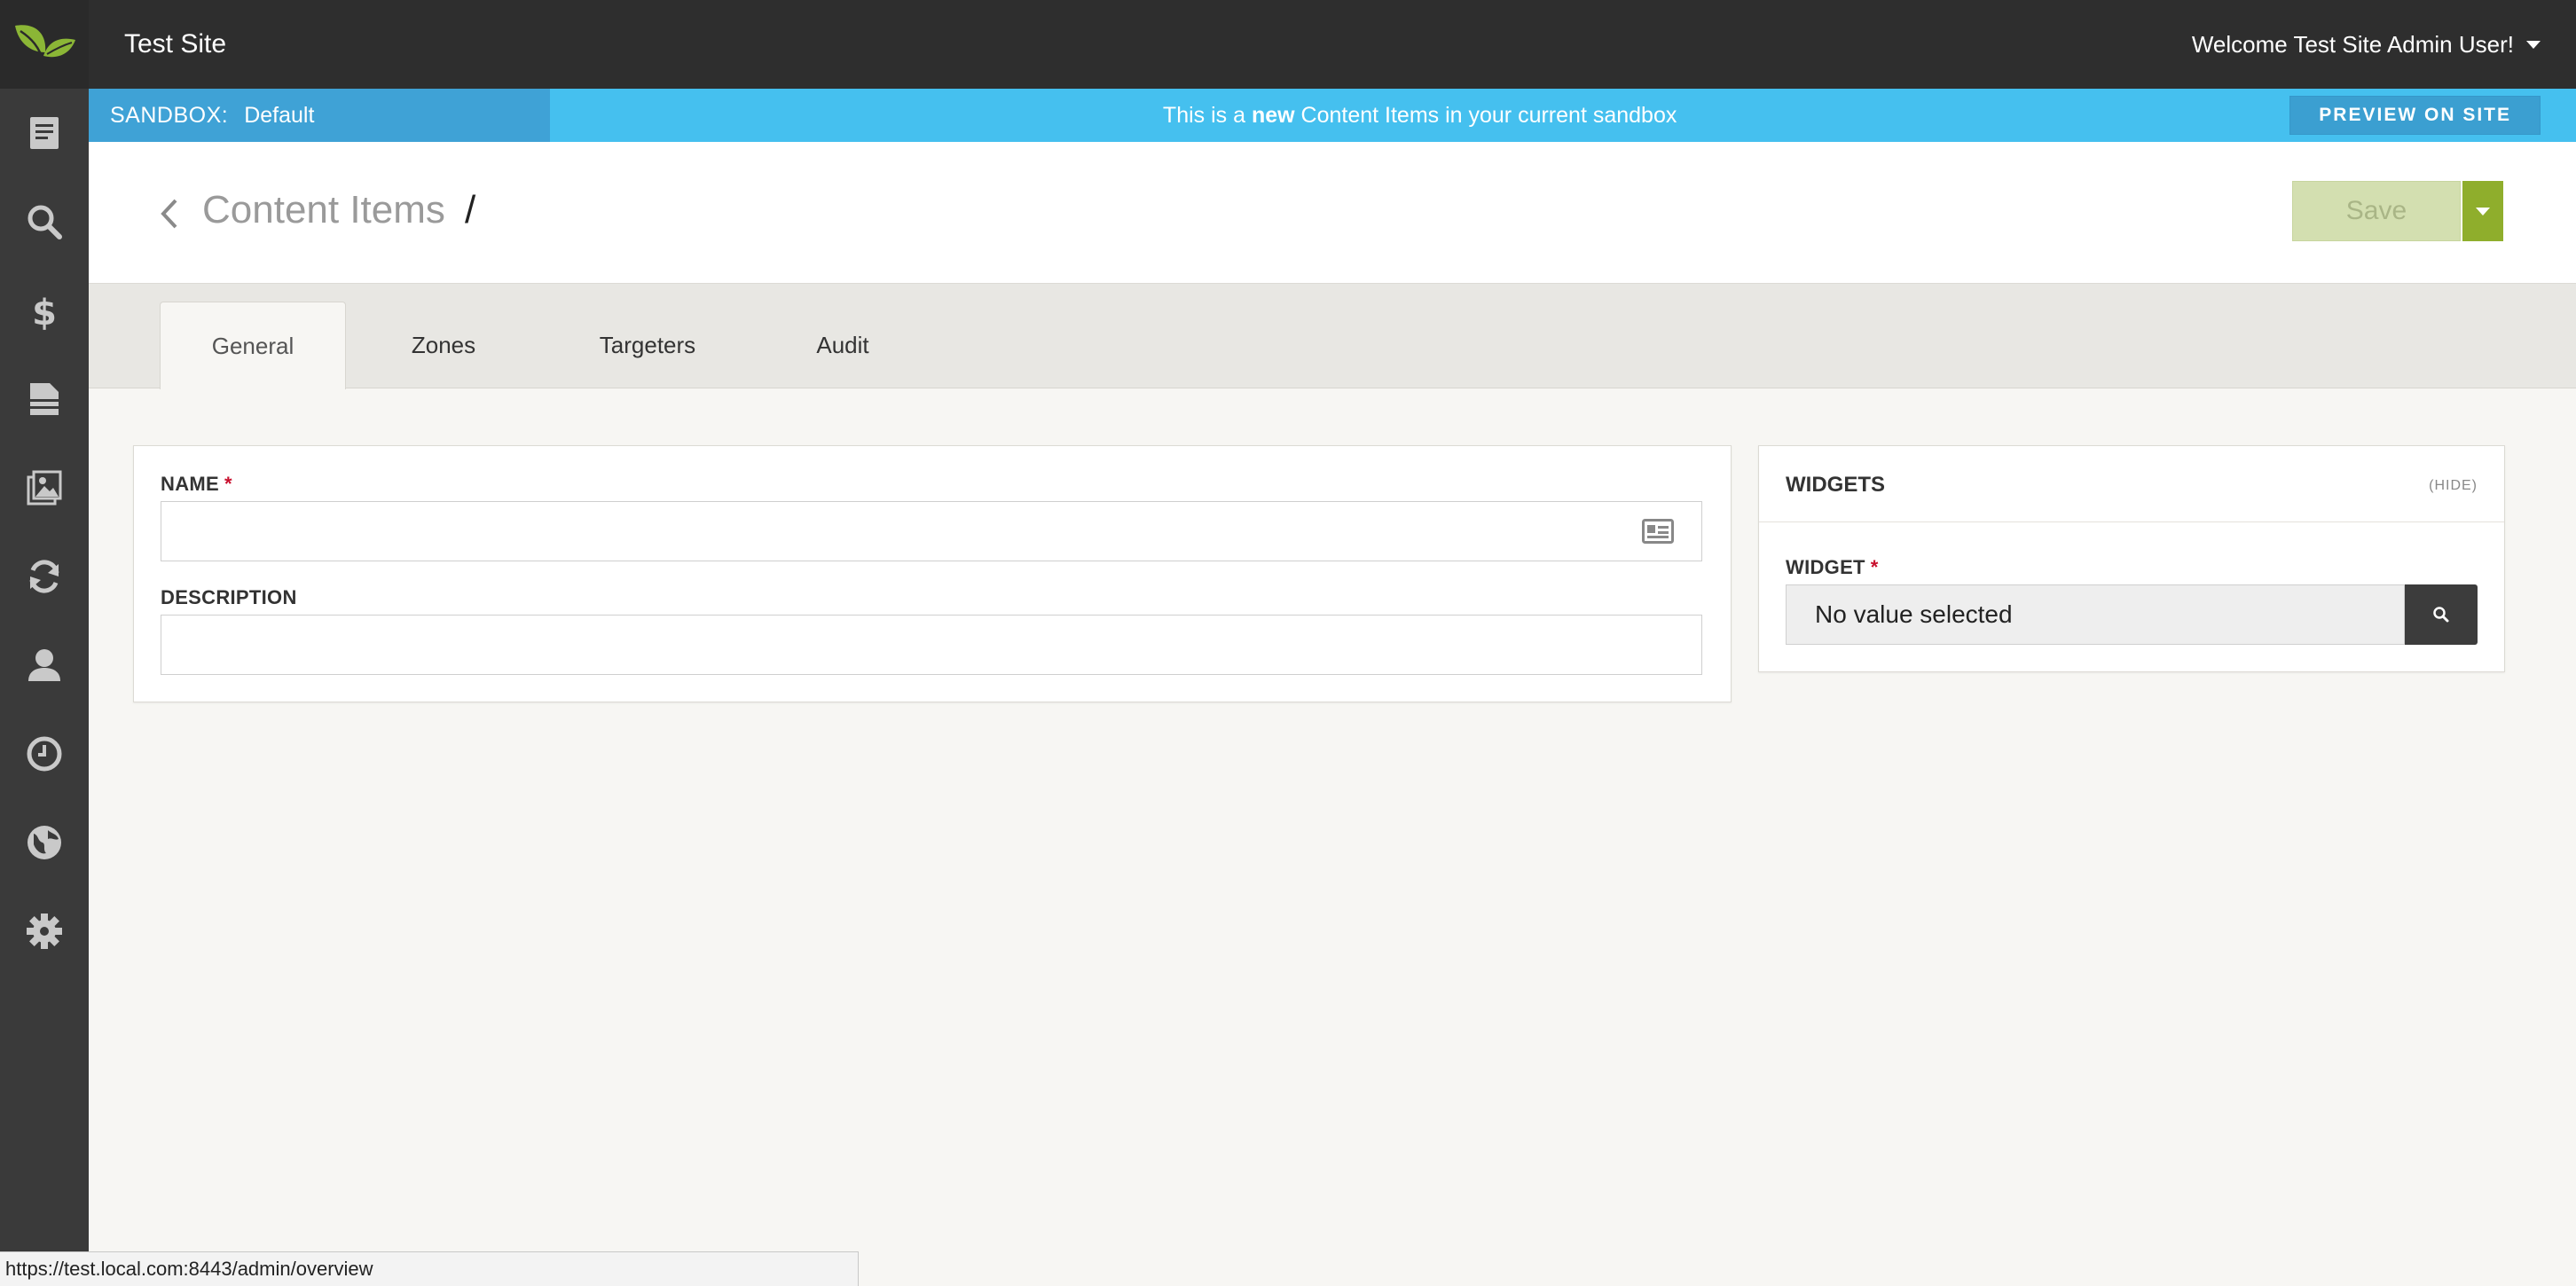 The image size is (2576, 1286). What do you see at coordinates (443, 345) in the screenshot?
I see `tab-zones: Zones` at bounding box center [443, 345].